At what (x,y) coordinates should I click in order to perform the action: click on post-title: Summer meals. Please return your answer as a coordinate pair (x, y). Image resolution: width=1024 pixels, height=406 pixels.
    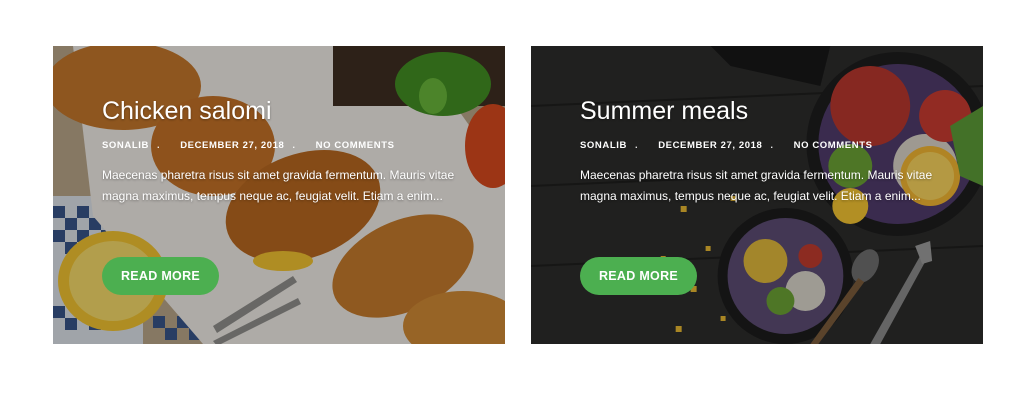
    Looking at the image, I should click on (760, 111).